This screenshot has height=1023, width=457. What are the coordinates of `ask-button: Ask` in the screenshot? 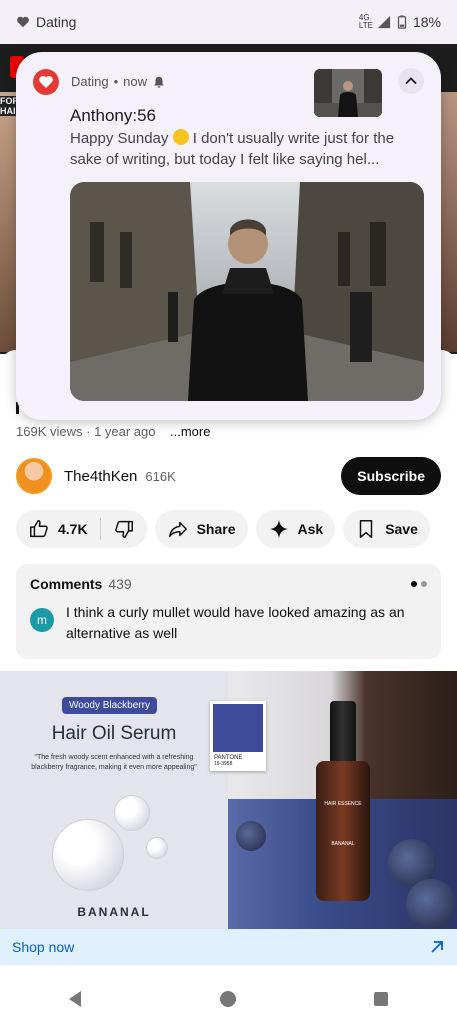 It's located at (295, 529).